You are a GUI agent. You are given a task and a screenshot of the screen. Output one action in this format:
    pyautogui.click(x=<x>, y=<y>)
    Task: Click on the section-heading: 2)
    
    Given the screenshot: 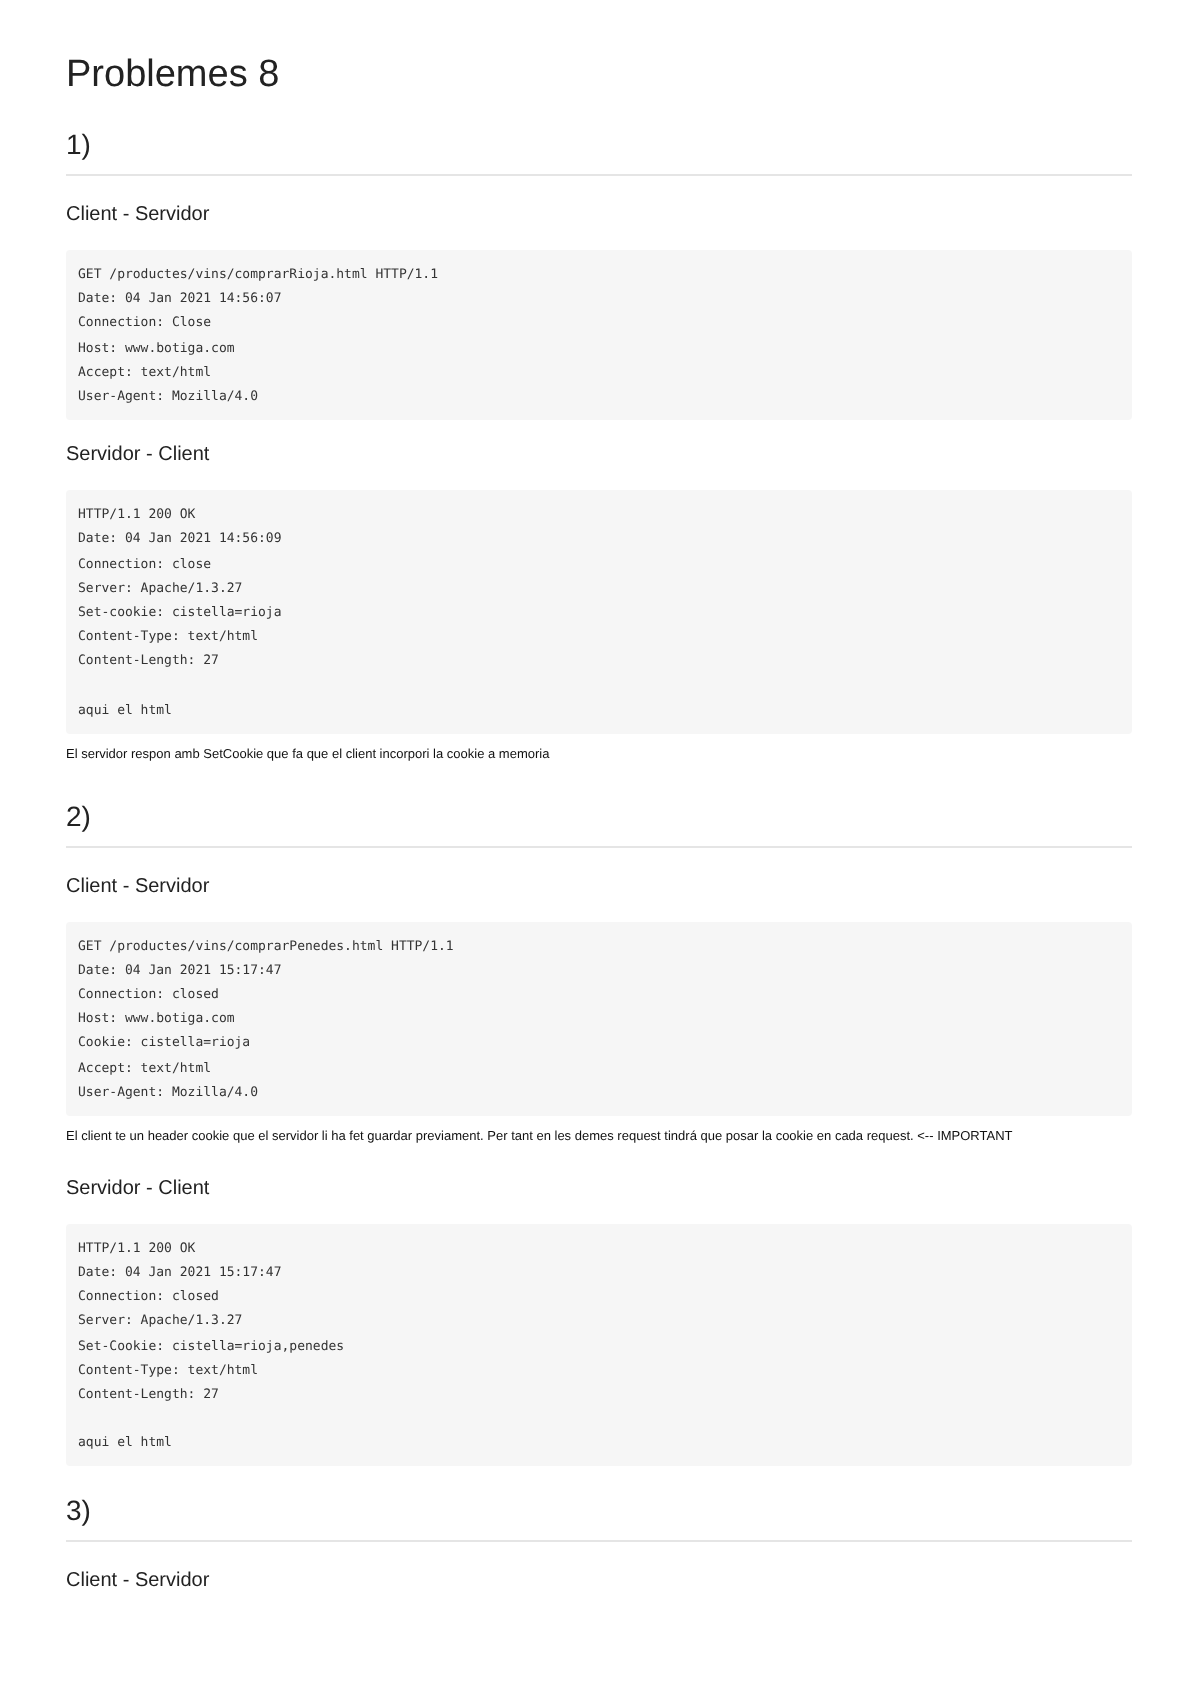 What is the action you would take?
    pyautogui.click(x=79, y=816)
    